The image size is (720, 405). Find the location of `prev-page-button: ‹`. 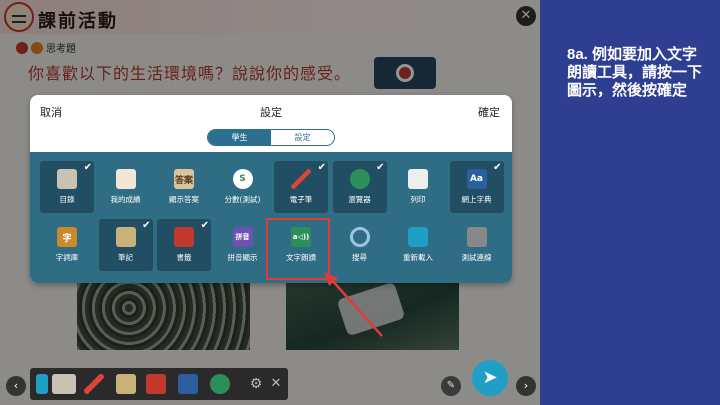

prev-page-button: ‹ is located at coordinates (16, 386).